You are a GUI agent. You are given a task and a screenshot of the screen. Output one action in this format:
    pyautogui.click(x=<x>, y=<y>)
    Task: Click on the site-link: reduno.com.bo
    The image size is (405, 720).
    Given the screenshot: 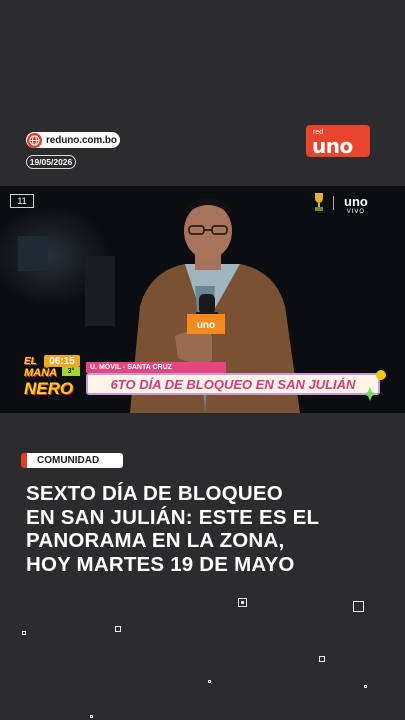 What is the action you would take?
    pyautogui.click(x=73, y=140)
    